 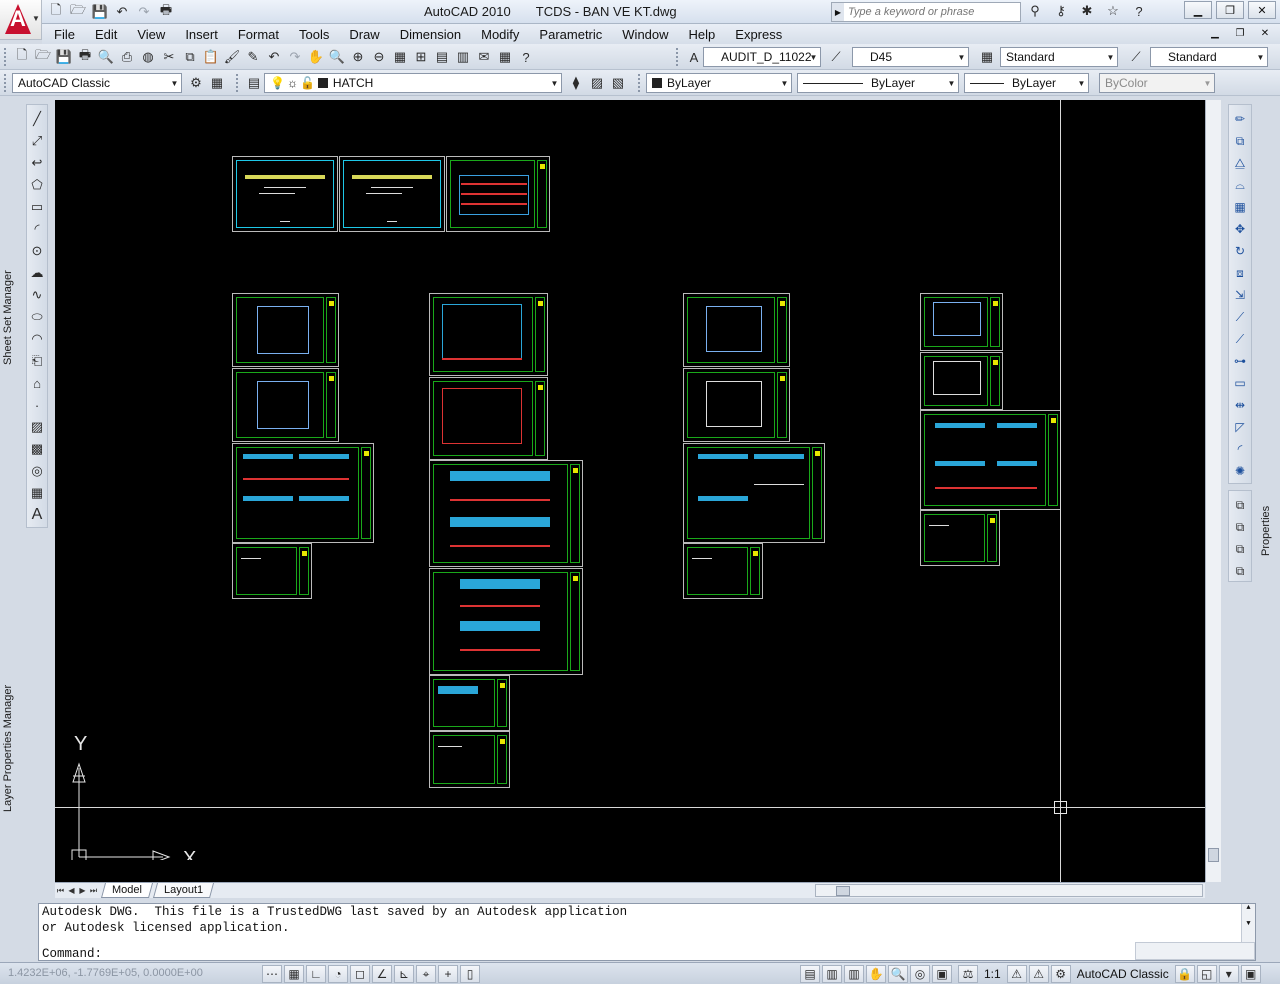 What do you see at coordinates (1209, 57) in the screenshot?
I see `multileader-style-select: Standard ▼` at bounding box center [1209, 57].